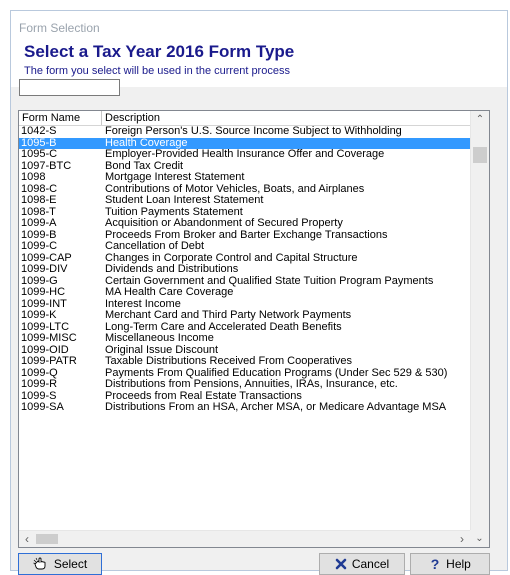 Image resolution: width=510 pixels, height=575 pixels. I want to click on hand-pointer-icon, so click(41, 564).